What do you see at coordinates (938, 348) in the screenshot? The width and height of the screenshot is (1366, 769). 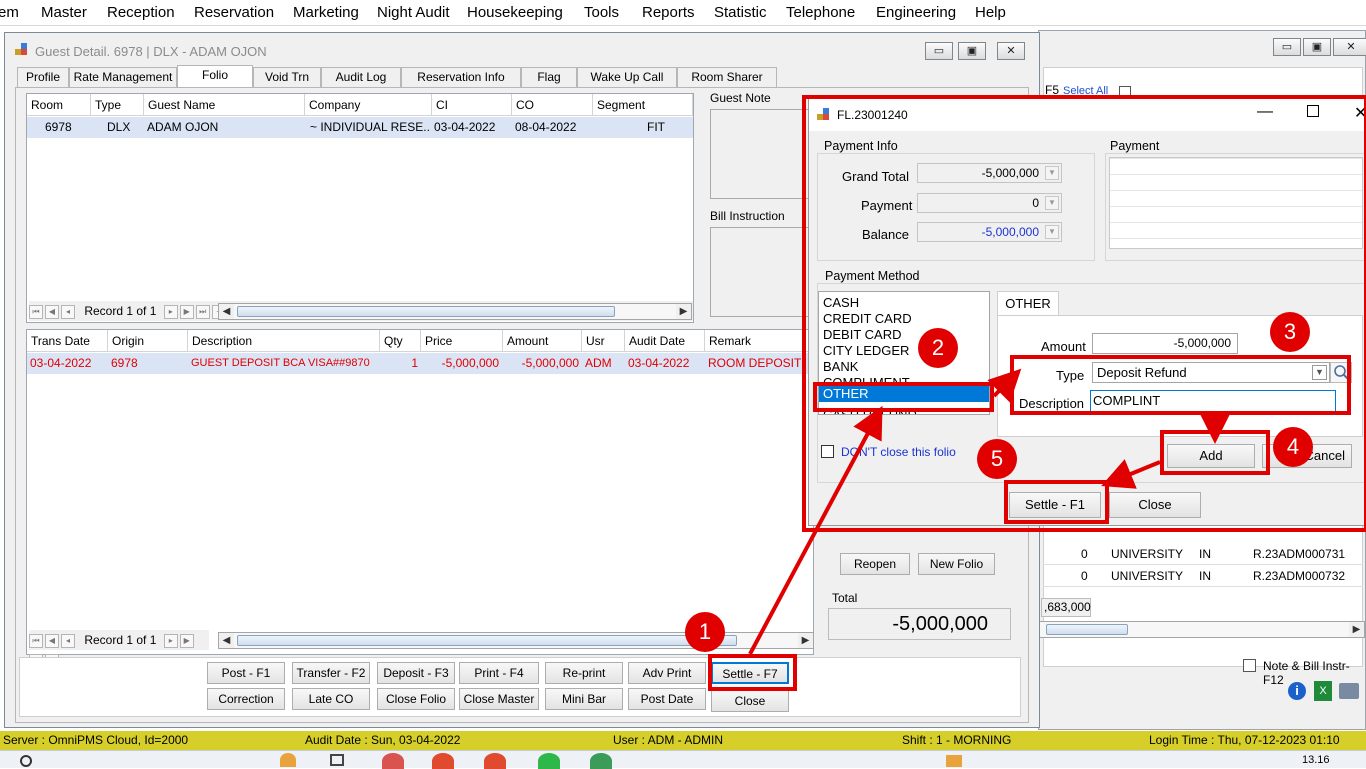 I see `annotation-badge-2: 2` at bounding box center [938, 348].